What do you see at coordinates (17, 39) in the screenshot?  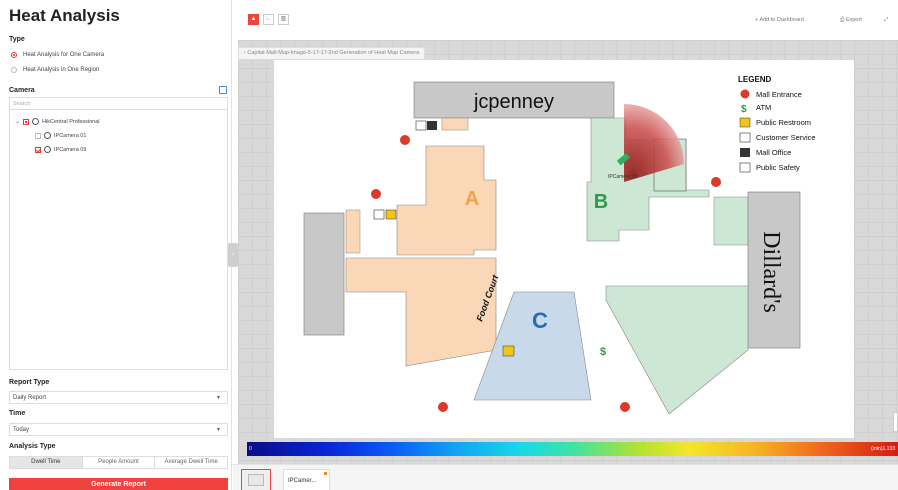 I see `type-label: Type` at bounding box center [17, 39].